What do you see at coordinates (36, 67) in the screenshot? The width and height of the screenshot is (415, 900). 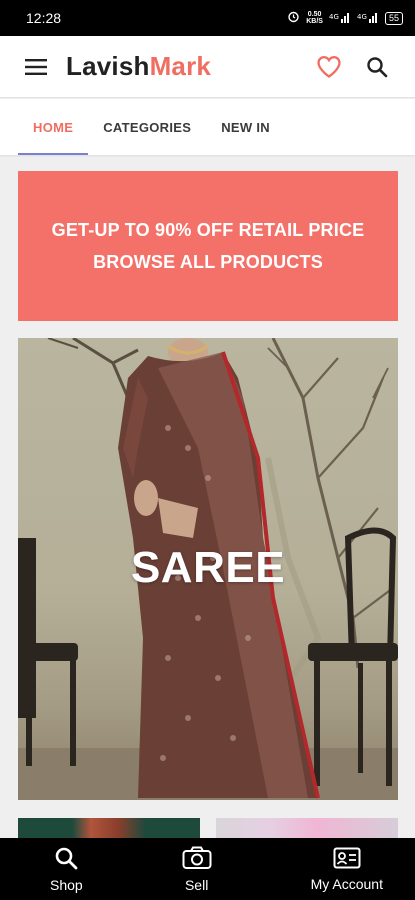 I see `menu-icon` at bounding box center [36, 67].